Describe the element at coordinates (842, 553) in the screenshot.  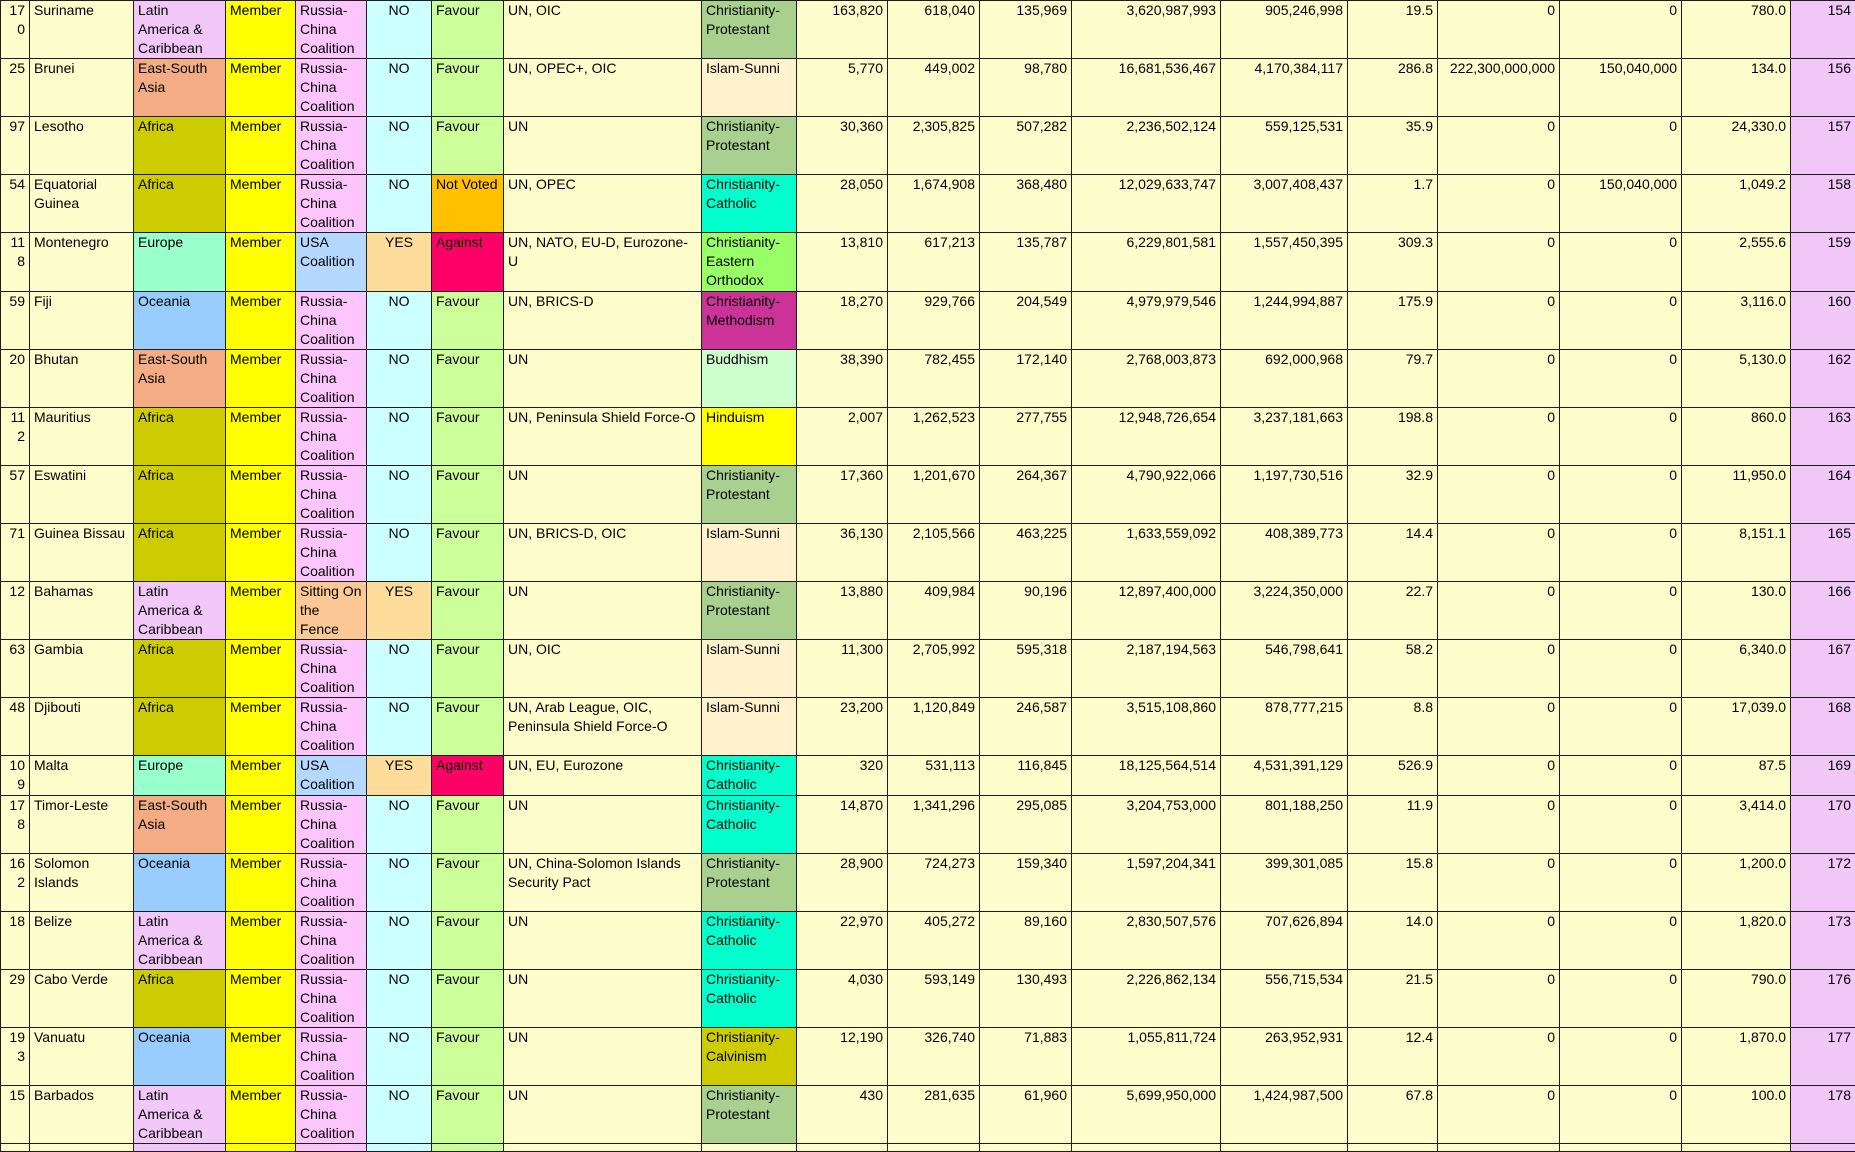
I see `cell-c1: 36,130` at that location.